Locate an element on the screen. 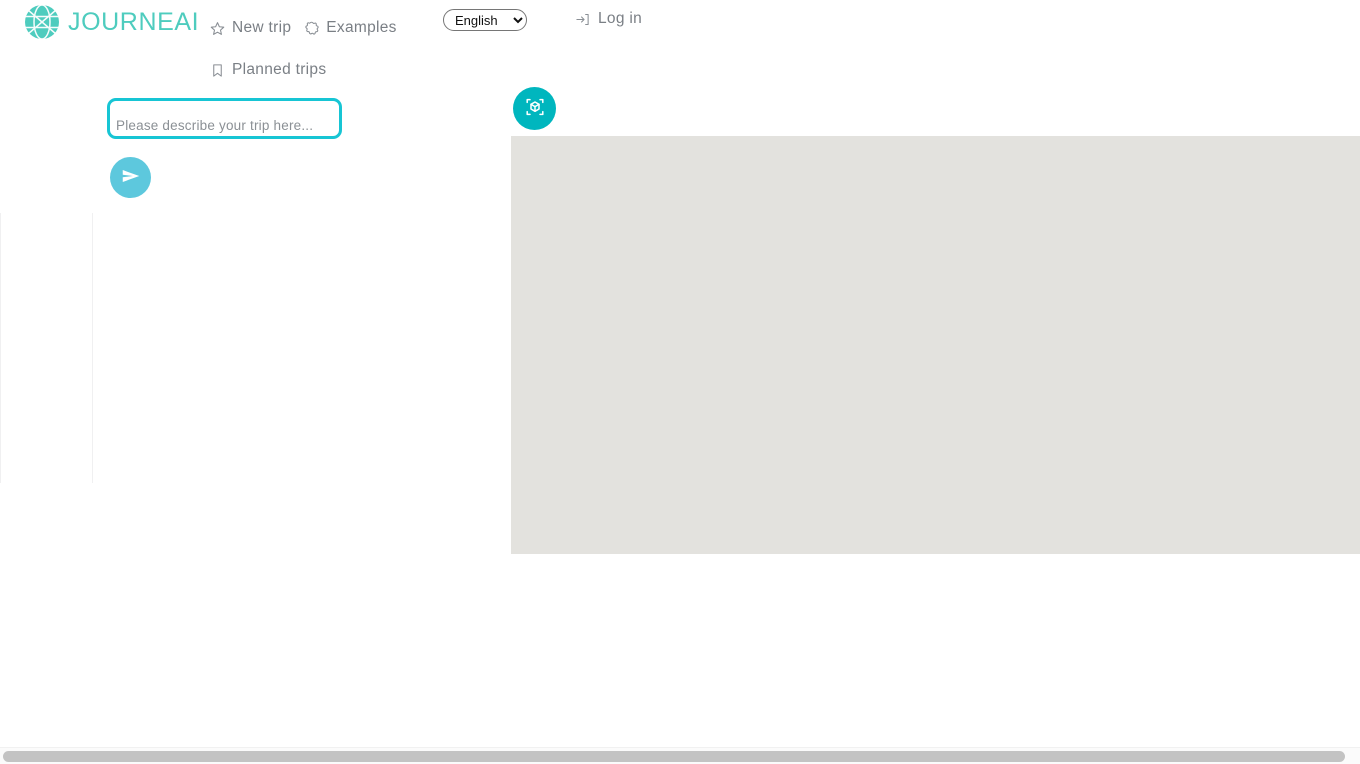  trip-prompt-box is located at coordinates (224, 118).